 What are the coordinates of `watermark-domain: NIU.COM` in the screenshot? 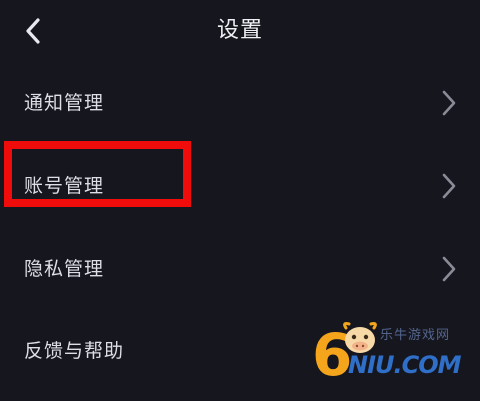 It's located at (405, 365).